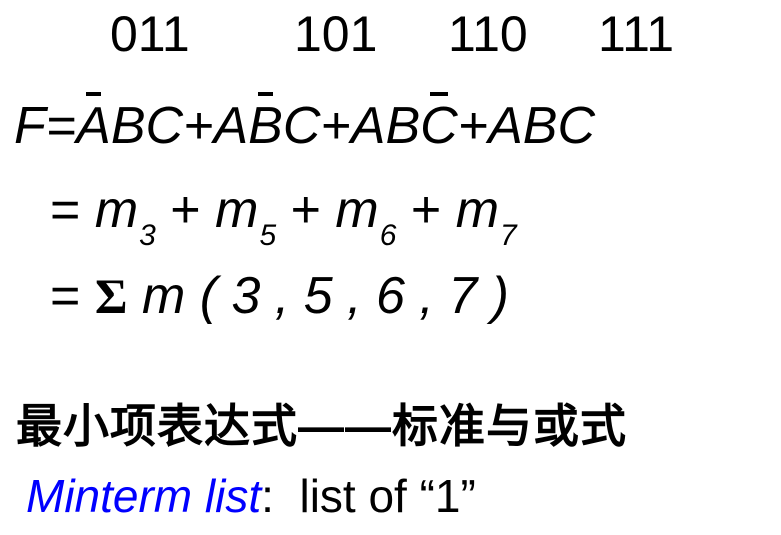  I want to click on minterm-m5: m5, so click(246, 216).